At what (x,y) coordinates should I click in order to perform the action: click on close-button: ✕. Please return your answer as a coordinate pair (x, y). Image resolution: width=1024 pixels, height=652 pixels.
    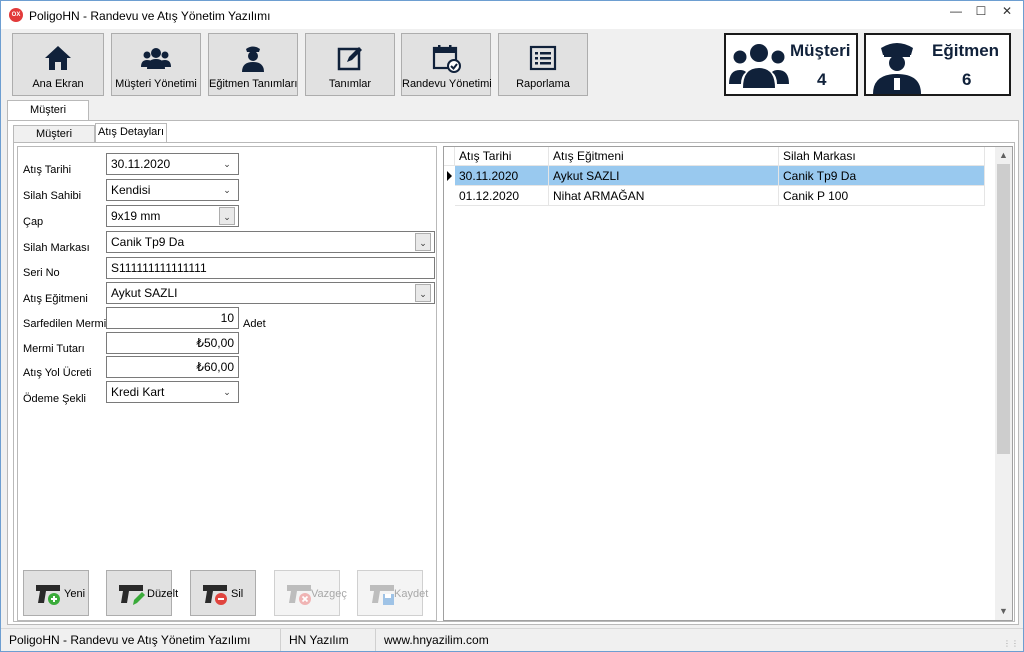
    Looking at the image, I should click on (1007, 11).